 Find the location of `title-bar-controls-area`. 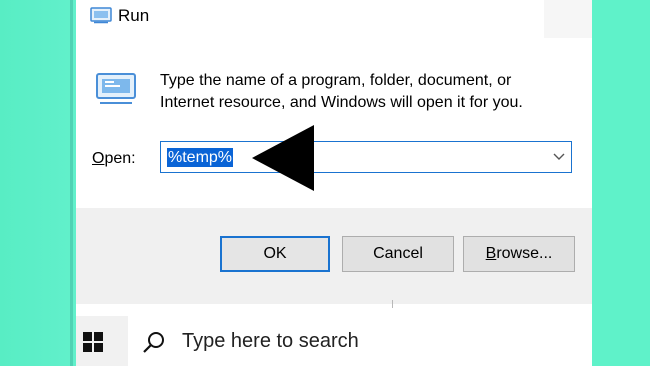

title-bar-controls-area is located at coordinates (568, 19).